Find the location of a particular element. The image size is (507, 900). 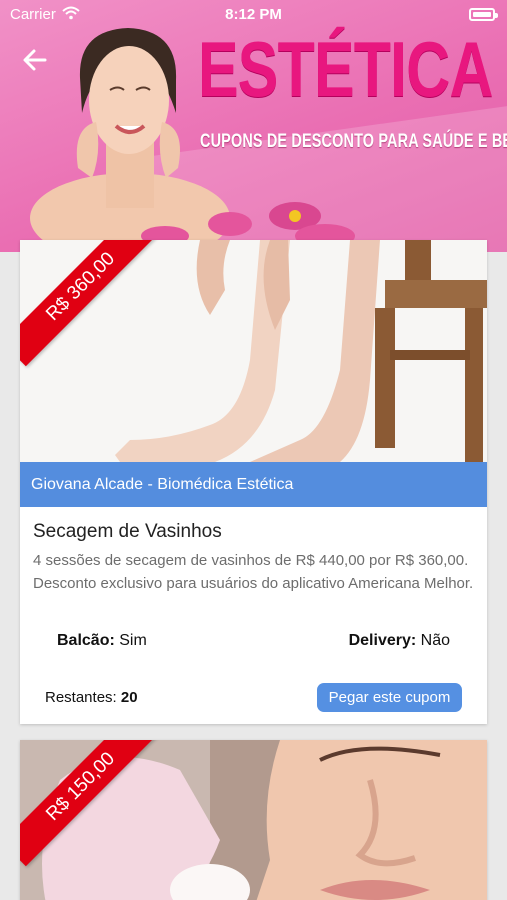

availability-row: Balcão: Sim Delivery: Não is located at coordinates (253, 644).